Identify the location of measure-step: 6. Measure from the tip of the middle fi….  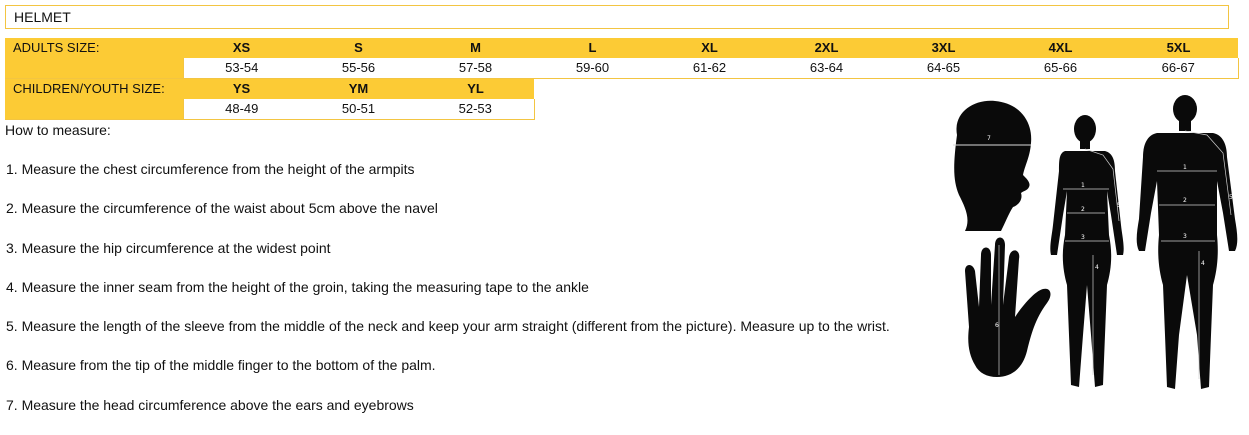
(221, 365).